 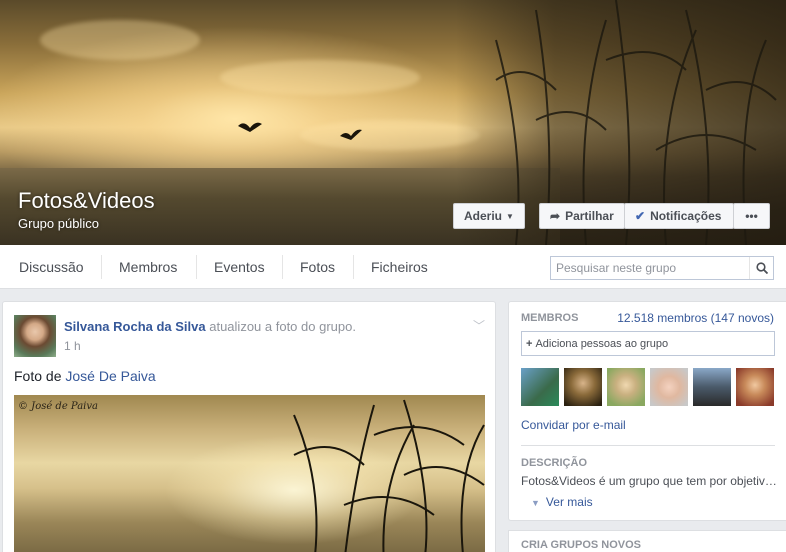 I want to click on tab-discussion: Discussão, so click(x=51, y=267).